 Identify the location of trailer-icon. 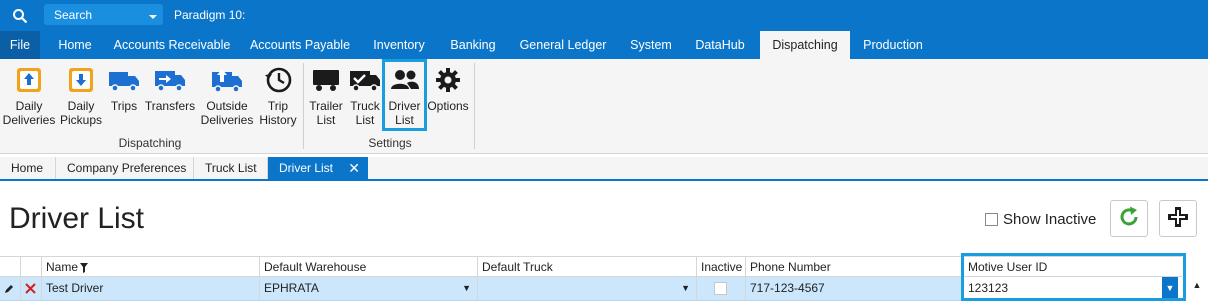
(326, 80).